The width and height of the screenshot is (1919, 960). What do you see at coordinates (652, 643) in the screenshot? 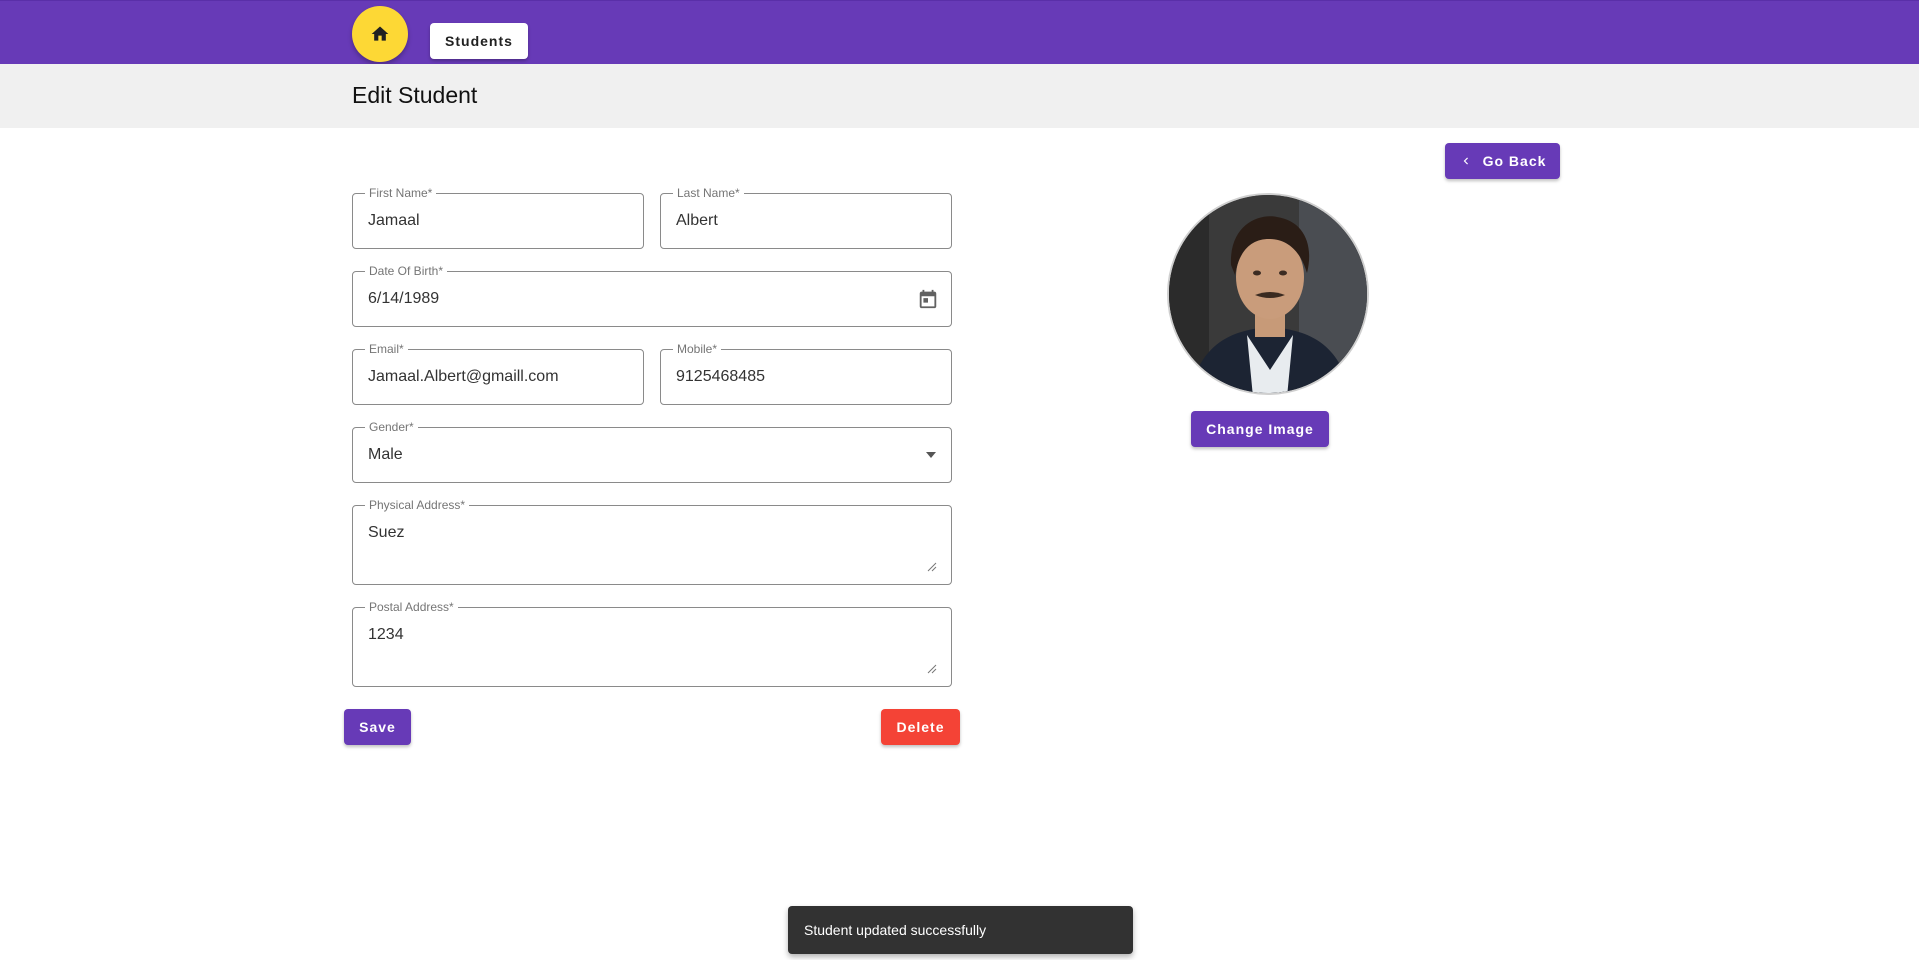
I see `postal-address-field: Postal Address* 1234` at bounding box center [652, 643].